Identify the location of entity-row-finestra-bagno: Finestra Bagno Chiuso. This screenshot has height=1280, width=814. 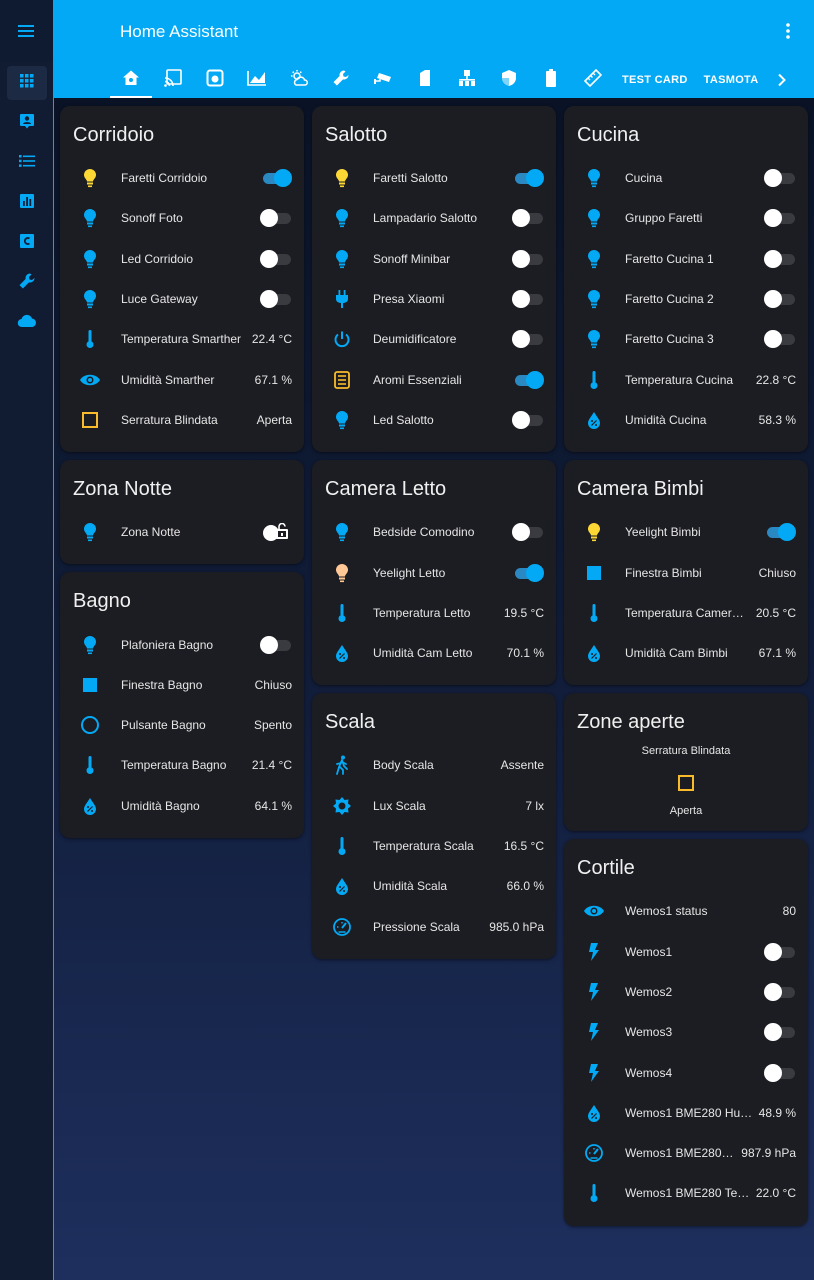
(182, 685).